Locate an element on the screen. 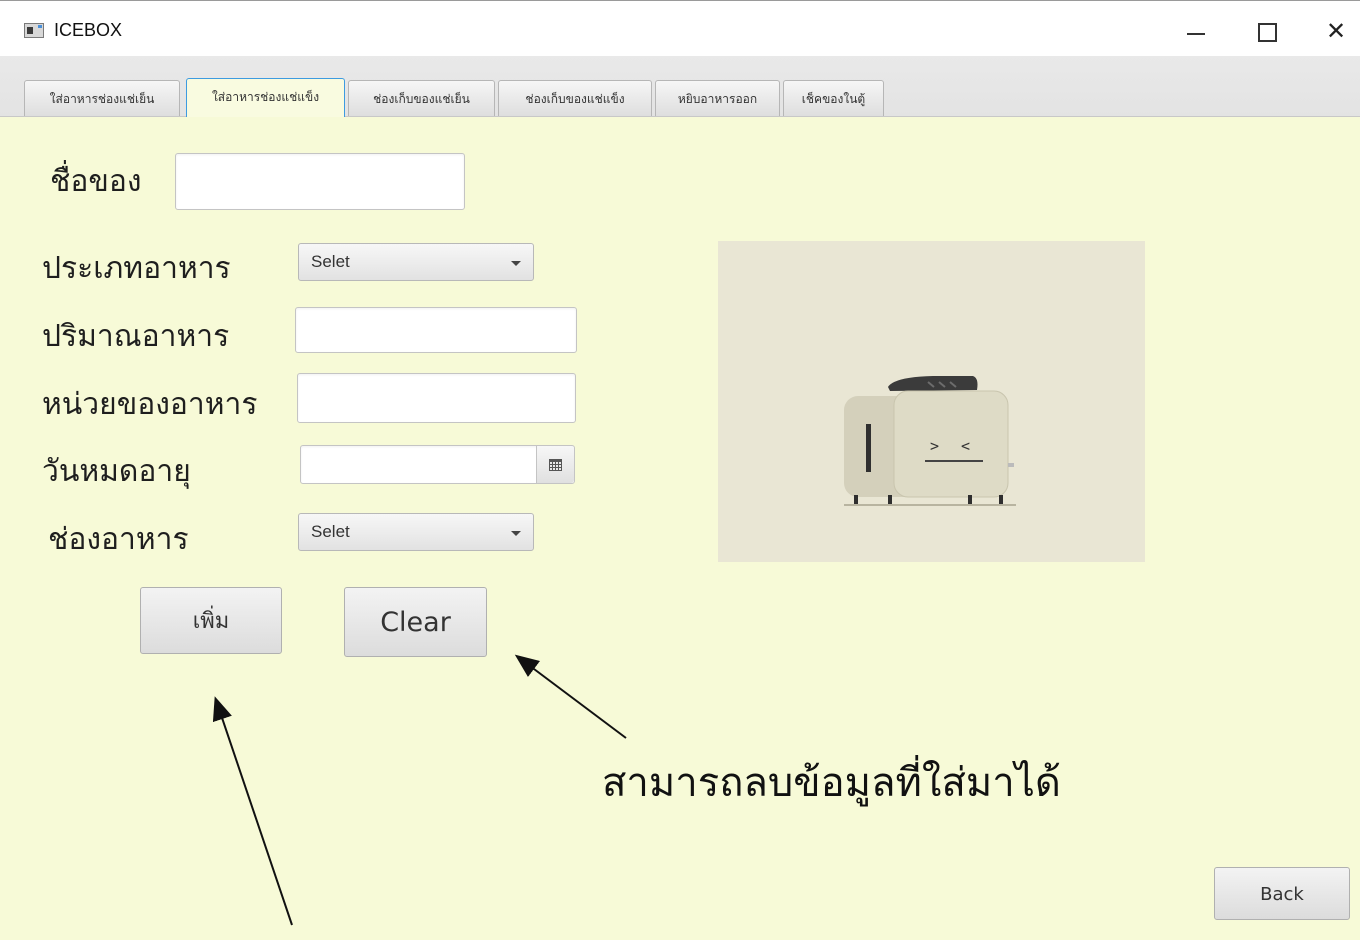  name-input is located at coordinates (320, 181).